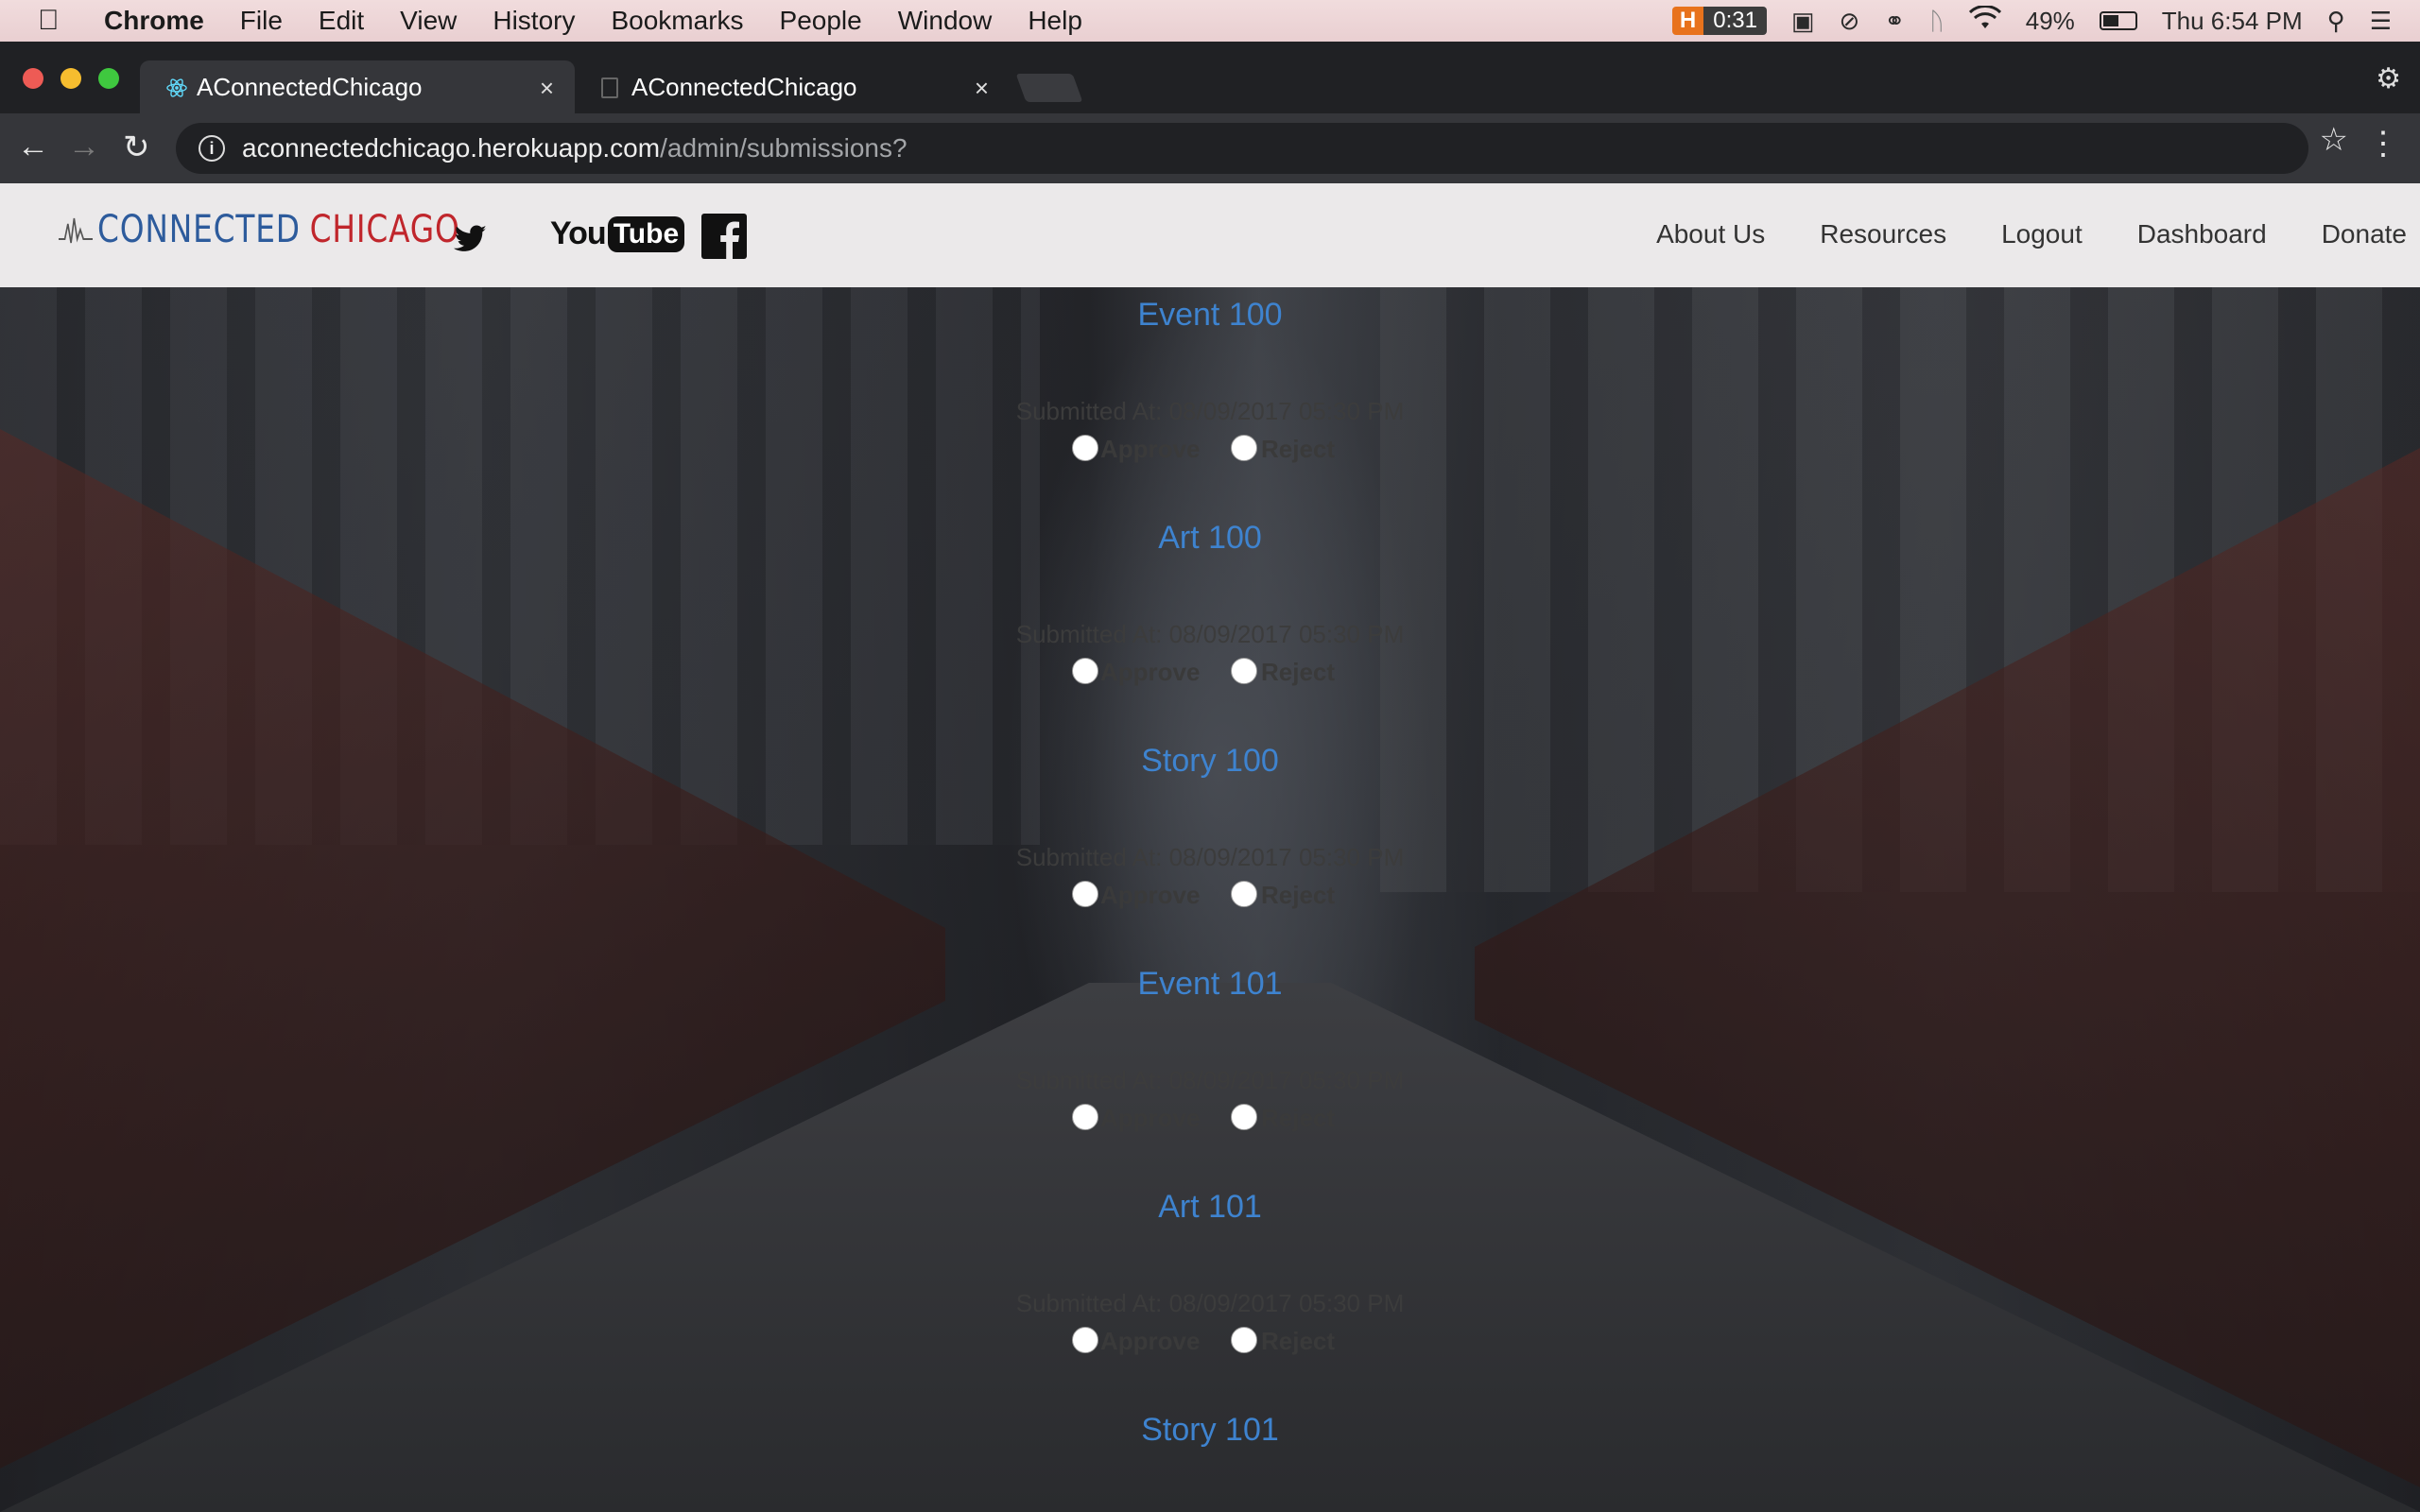 The height and width of the screenshot is (1512, 2420). Describe the element at coordinates (1210, 315) in the screenshot. I see `submission-title-link: Event 100` at that location.